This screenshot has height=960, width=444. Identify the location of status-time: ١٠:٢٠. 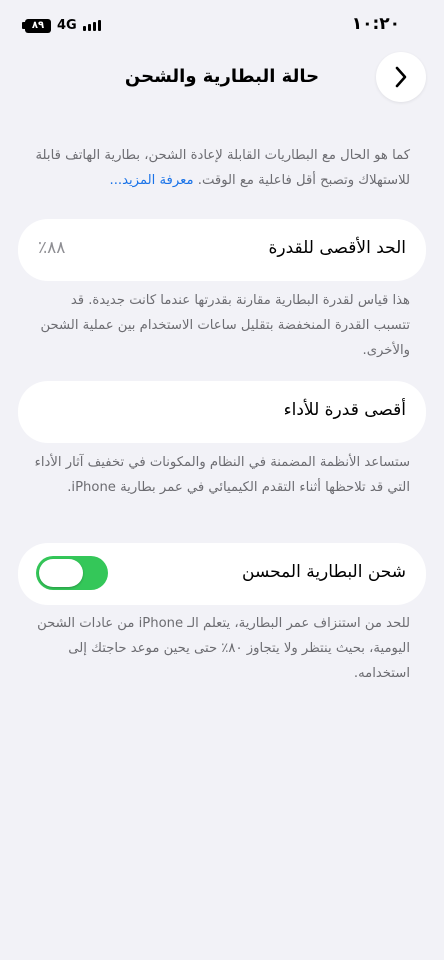
(375, 24).